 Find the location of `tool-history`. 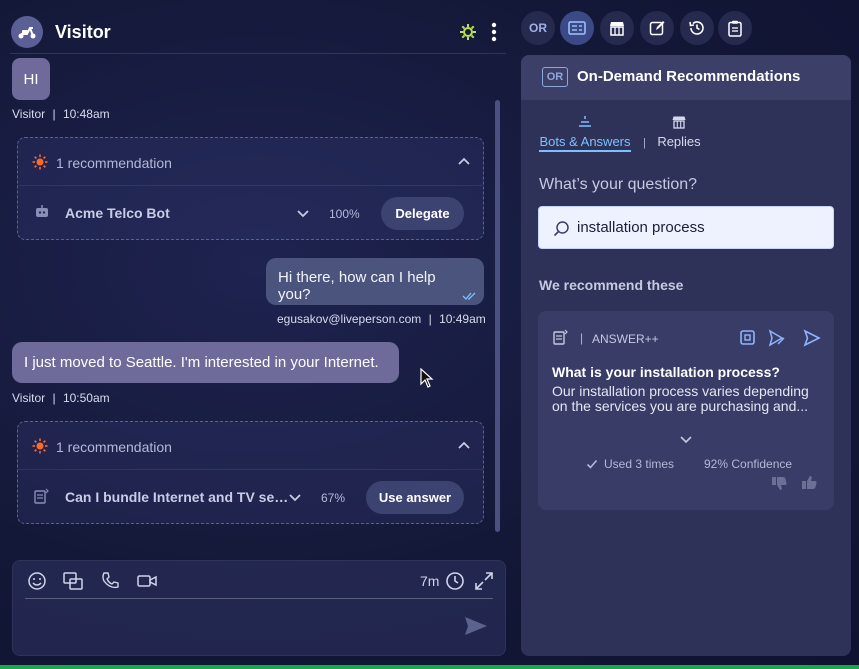

tool-history is located at coordinates (697, 28).